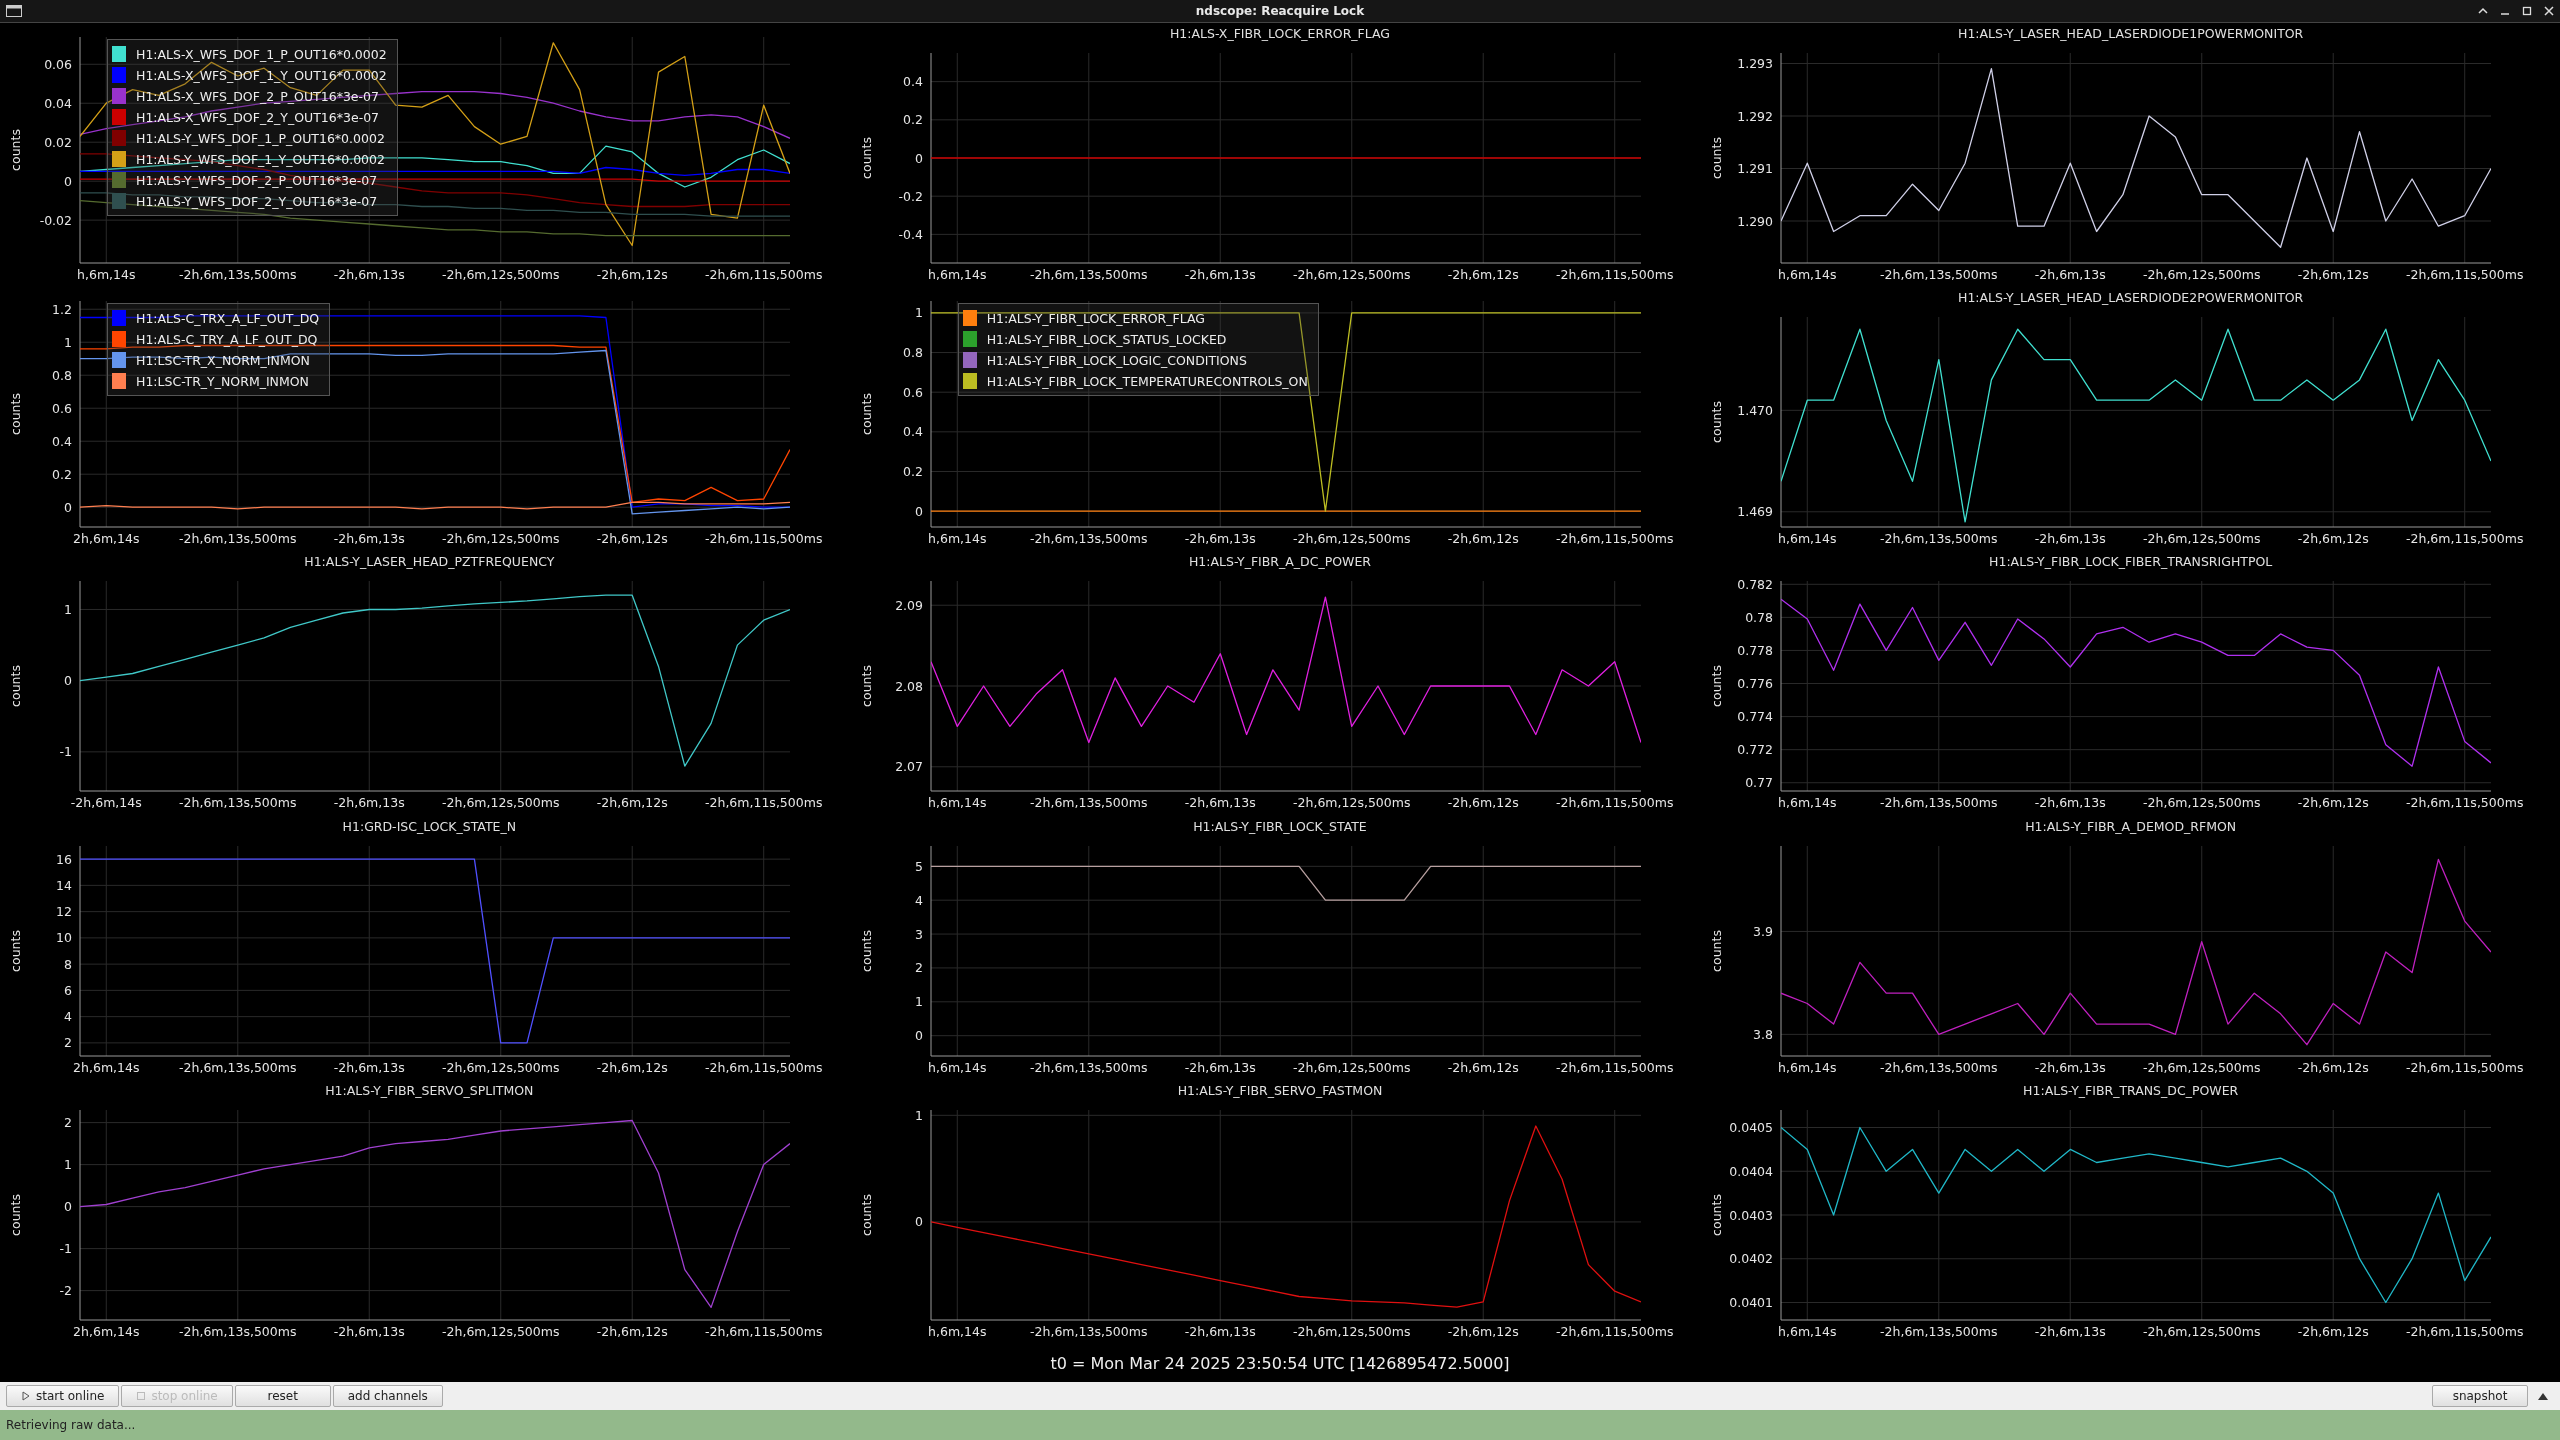  I want to click on caret-up-icon, so click(2543, 1396).